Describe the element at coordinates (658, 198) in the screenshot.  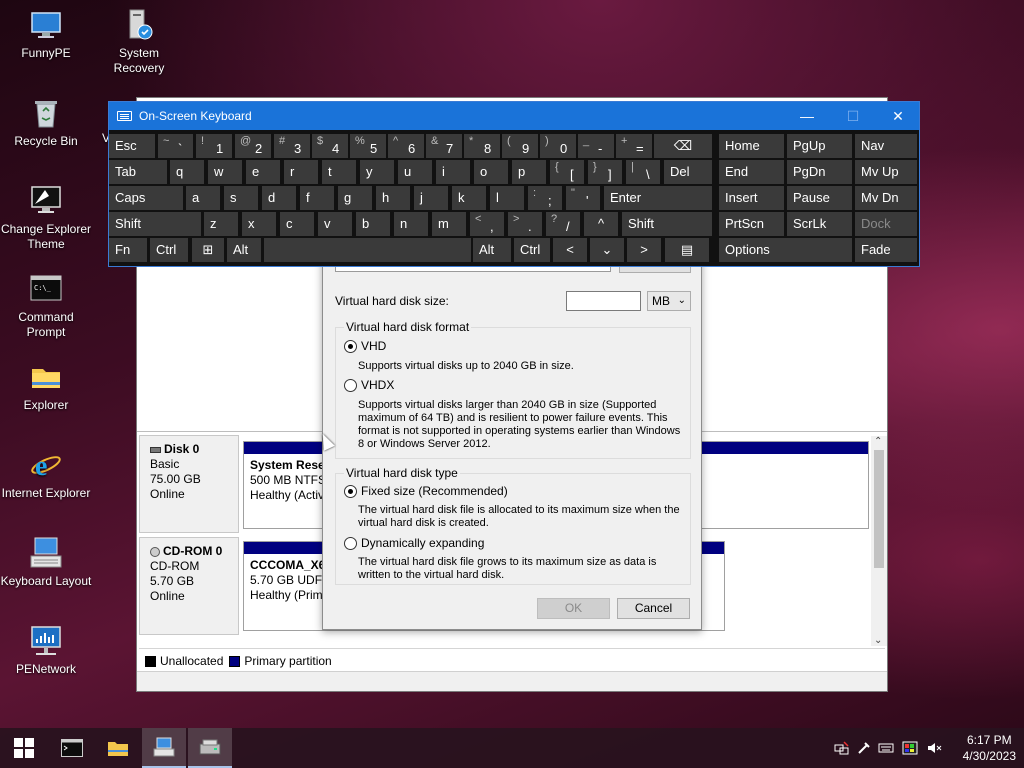
I see `key-enter: Enter` at that location.